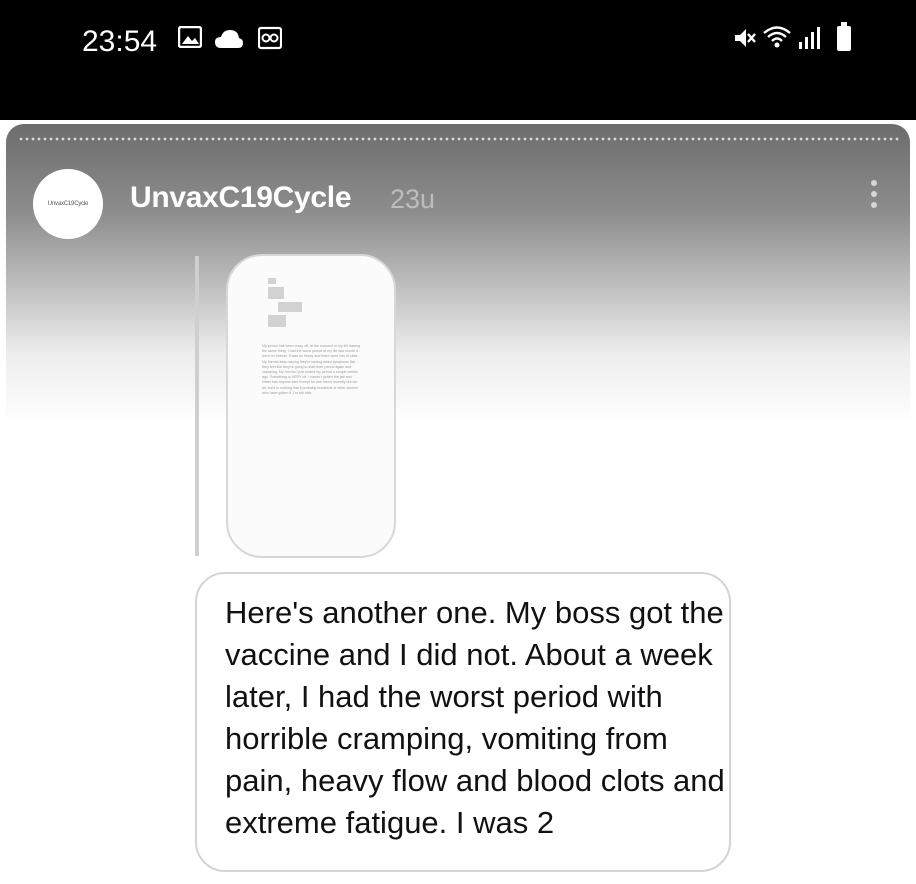 This screenshot has width=916, height=884. Describe the element at coordinates (844, 39) in the screenshot. I see `battery-icon` at that location.